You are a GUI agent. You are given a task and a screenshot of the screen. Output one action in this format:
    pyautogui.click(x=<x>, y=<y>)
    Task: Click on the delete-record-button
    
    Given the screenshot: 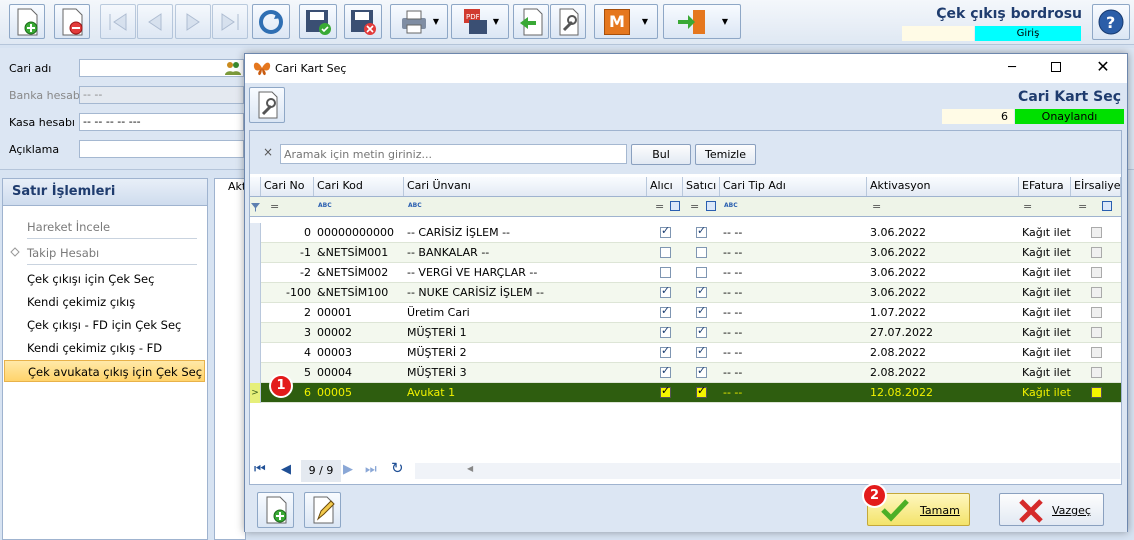 What is the action you would take?
    pyautogui.click(x=72, y=21)
    